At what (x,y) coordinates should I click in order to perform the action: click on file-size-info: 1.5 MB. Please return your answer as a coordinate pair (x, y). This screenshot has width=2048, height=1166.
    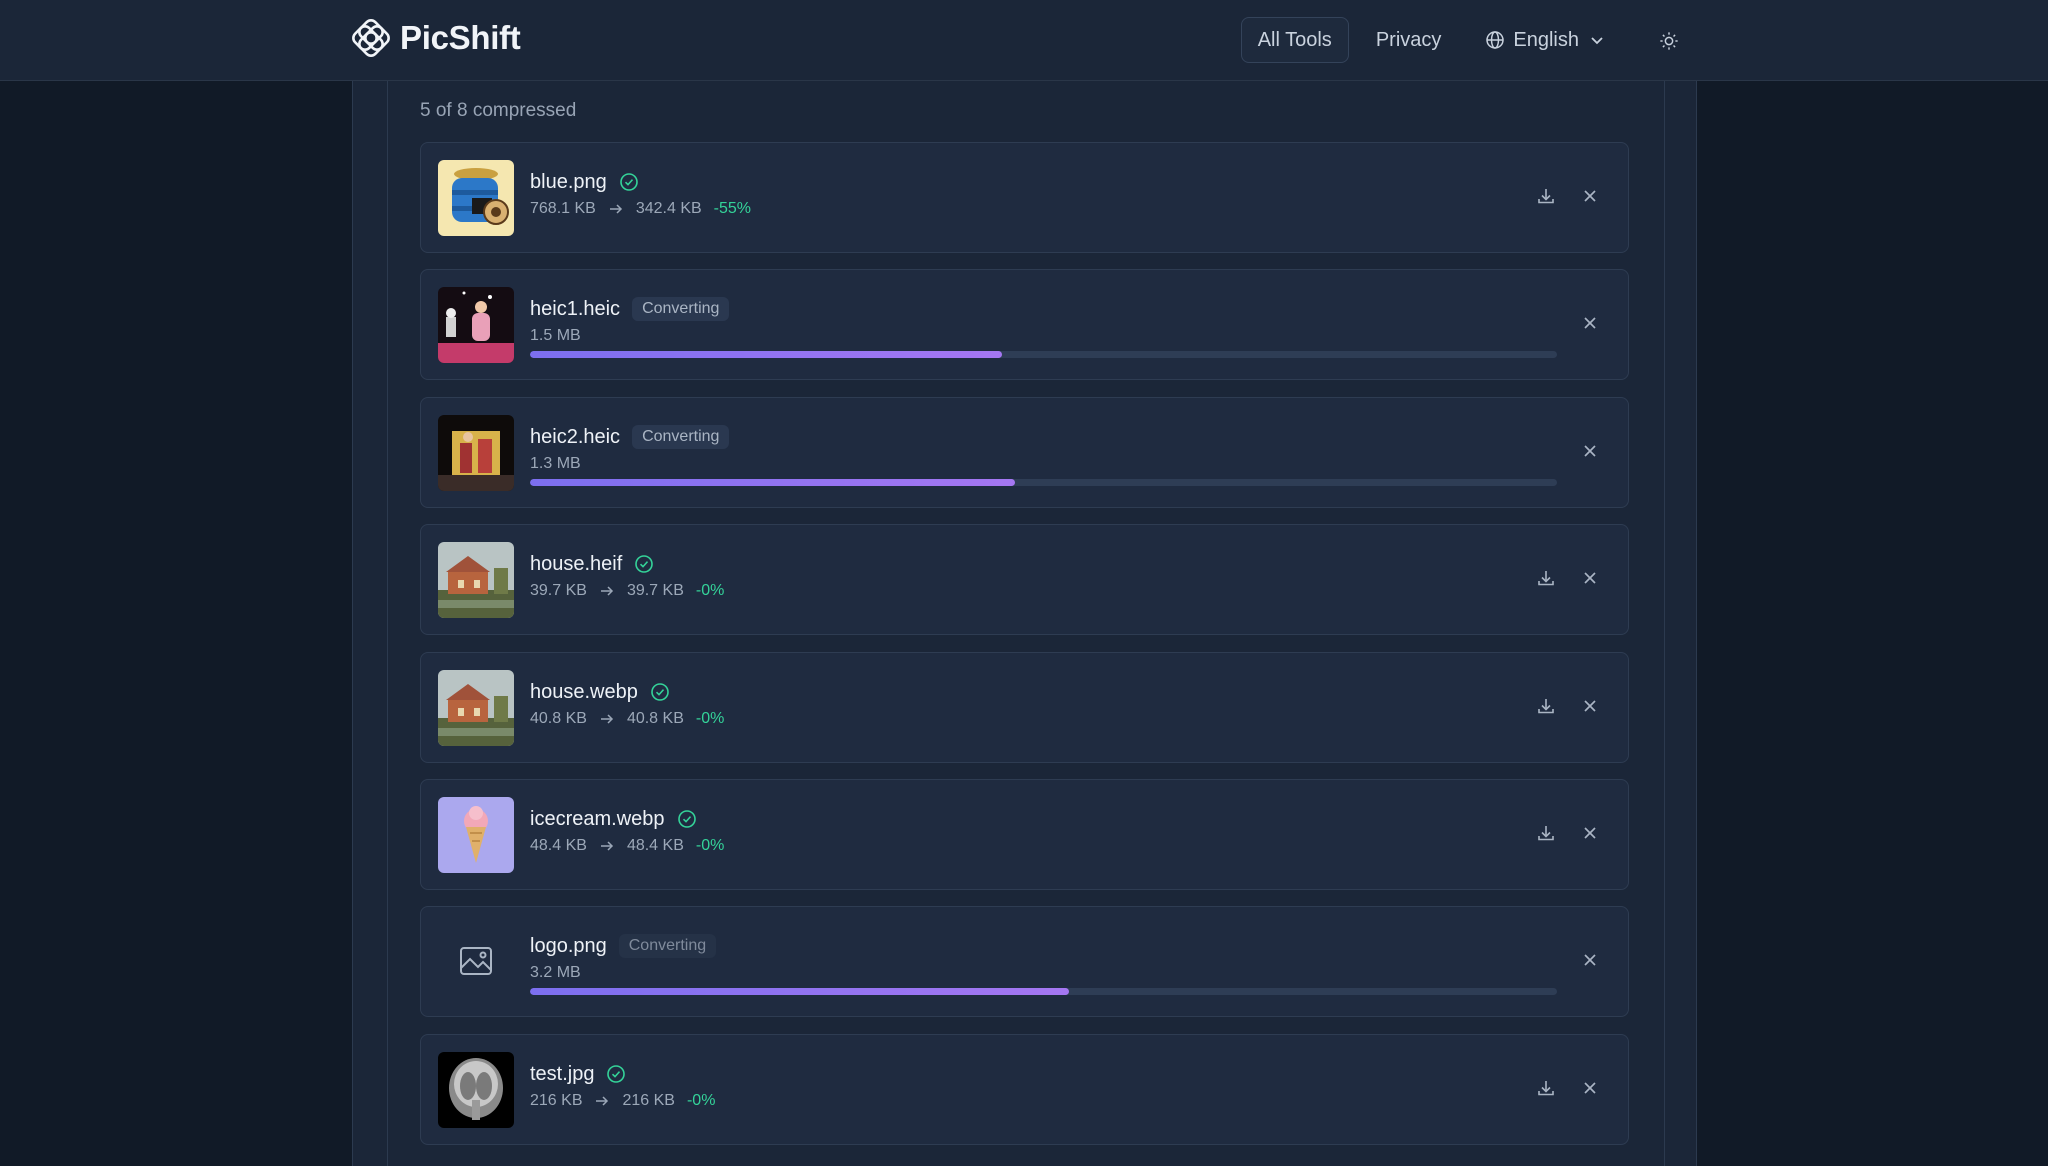
    Looking at the image, I should click on (1044, 336).